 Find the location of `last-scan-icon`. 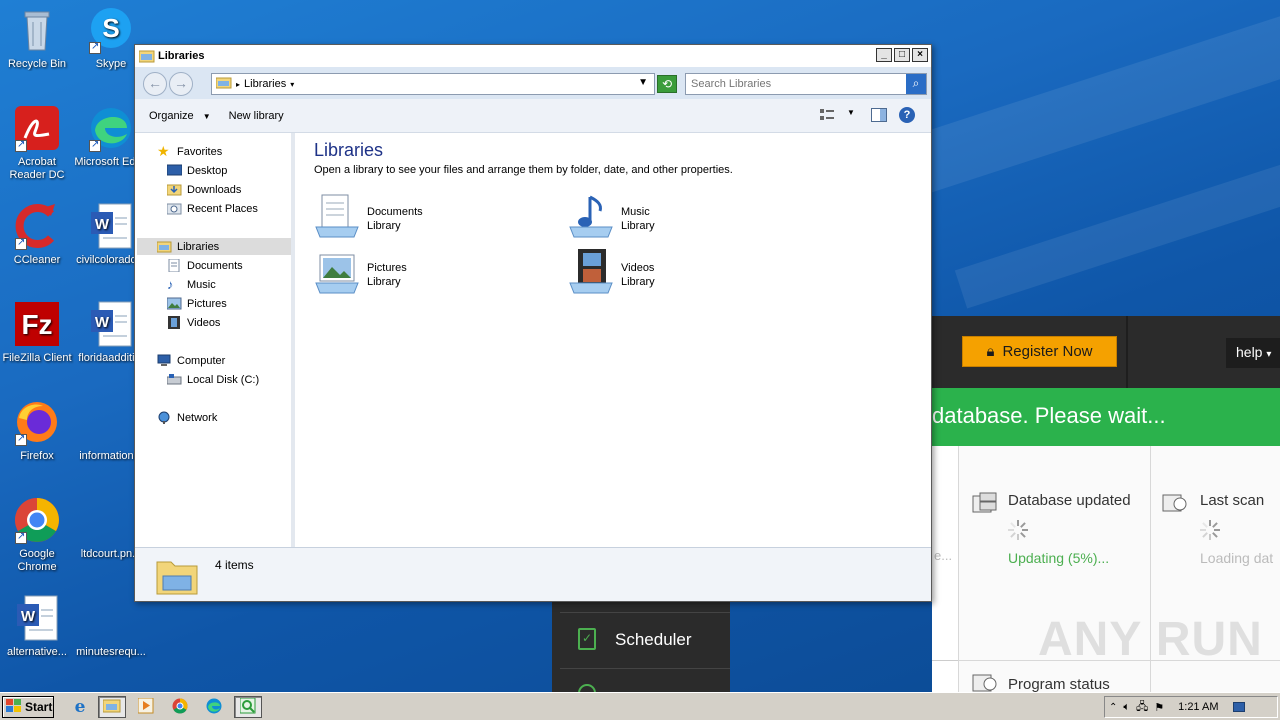

last-scan-icon is located at coordinates (1175, 503).